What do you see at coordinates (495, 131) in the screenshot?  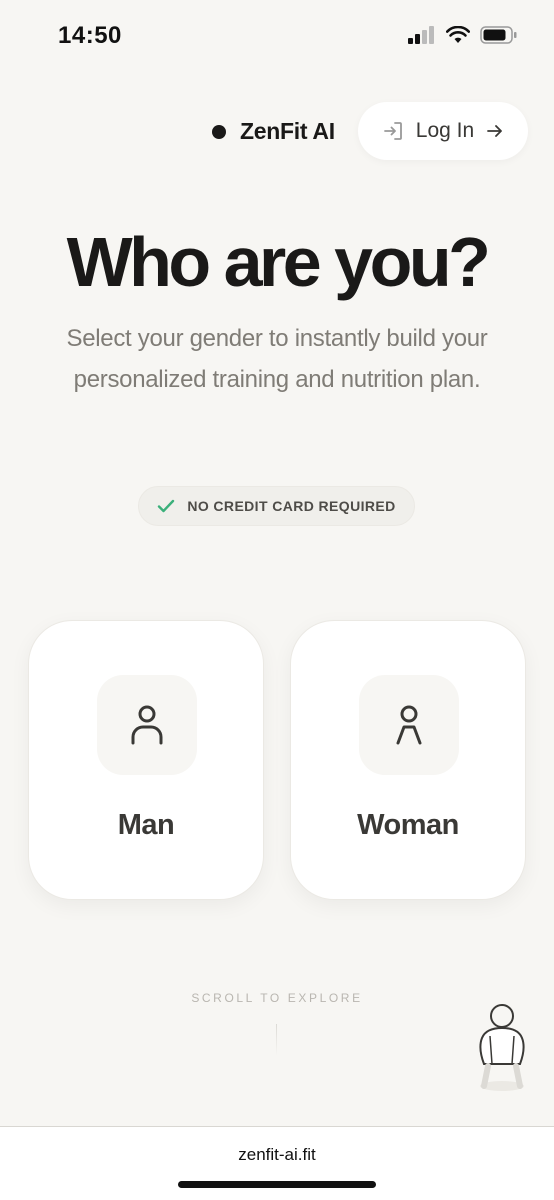 I see `arrow-right-icon` at bounding box center [495, 131].